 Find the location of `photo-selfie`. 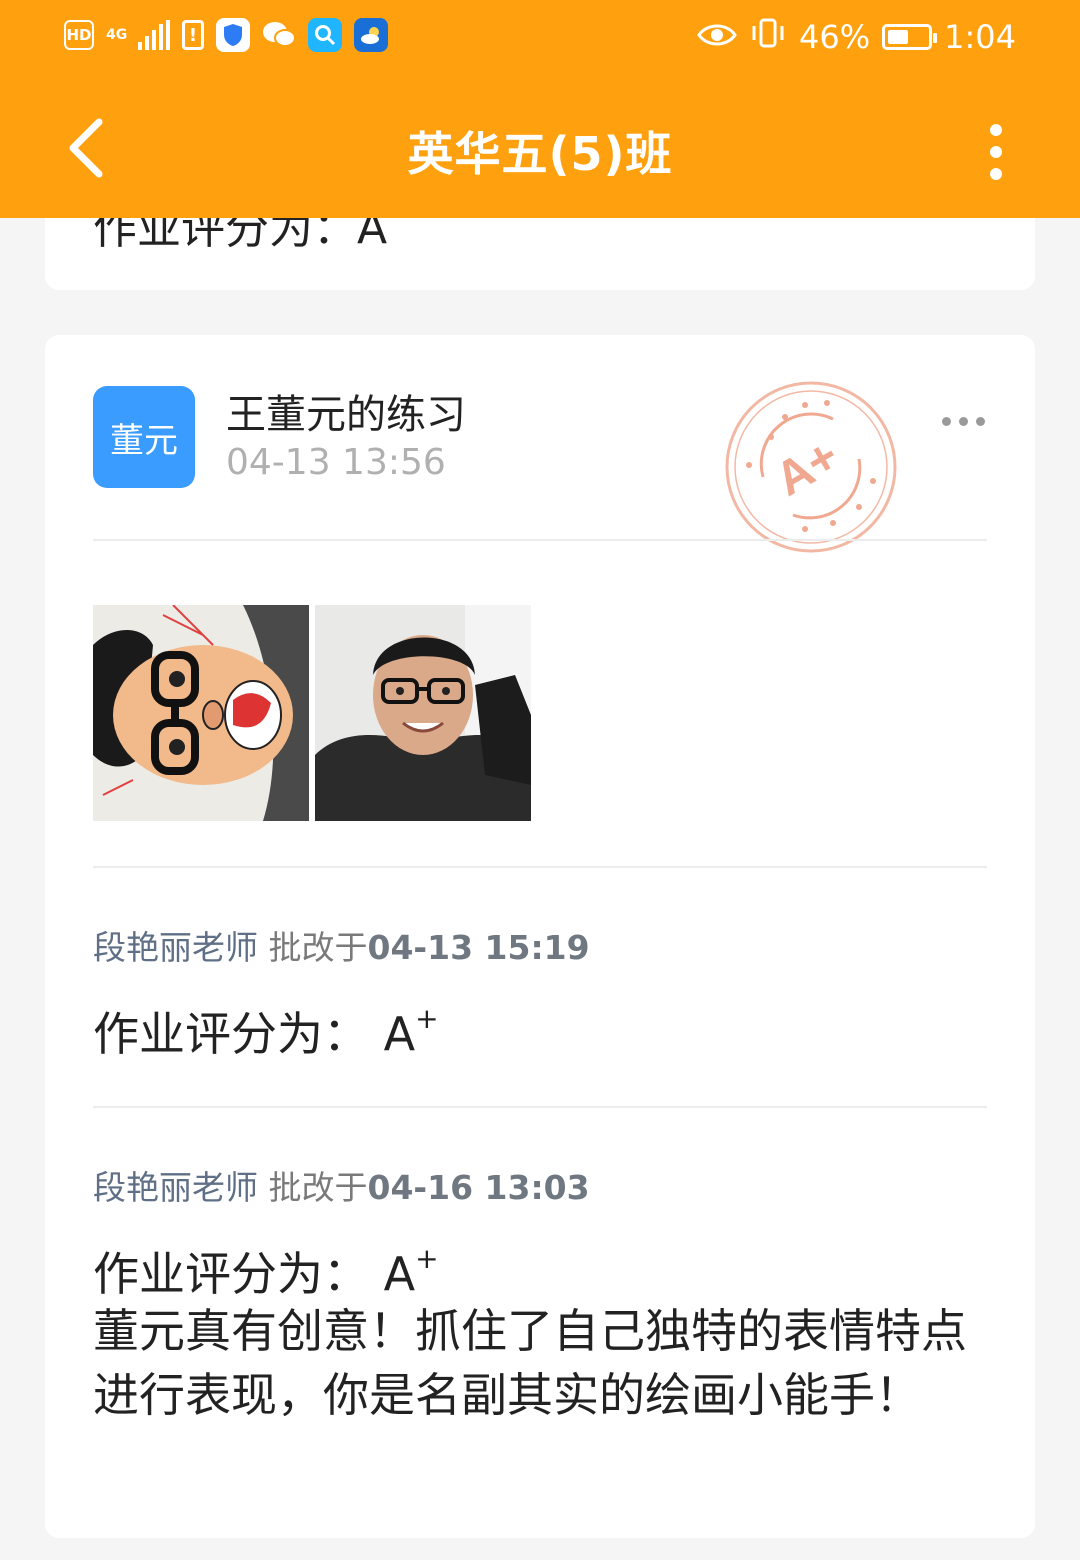

photo-selfie is located at coordinates (423, 713).